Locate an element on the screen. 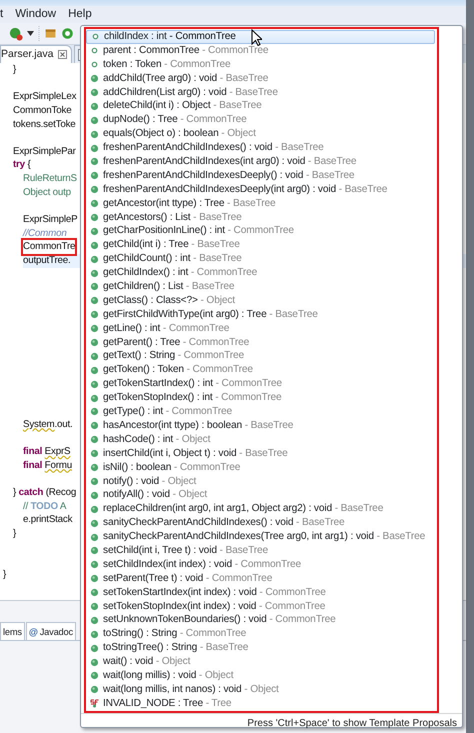 This screenshot has height=733, width=474. proposal-item: childIndex : int - CommonTree is located at coordinates (260, 37).